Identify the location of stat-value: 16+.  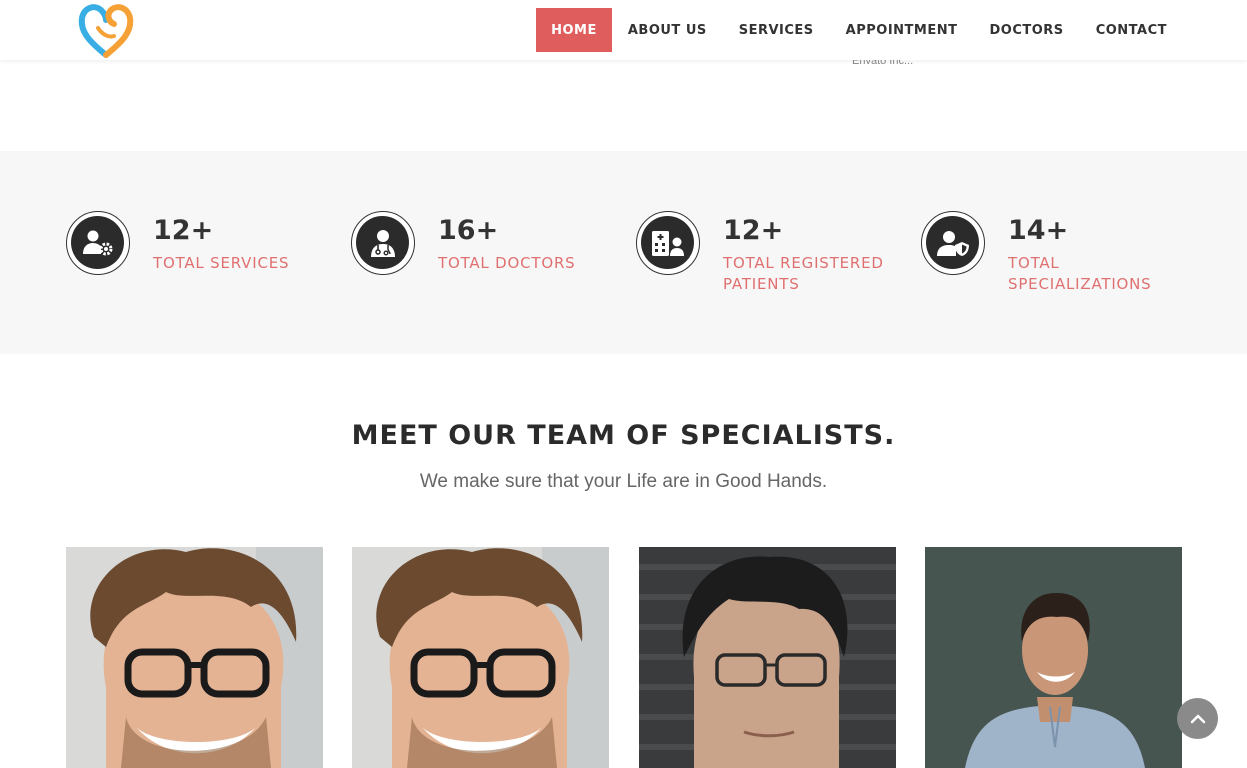
(468, 230).